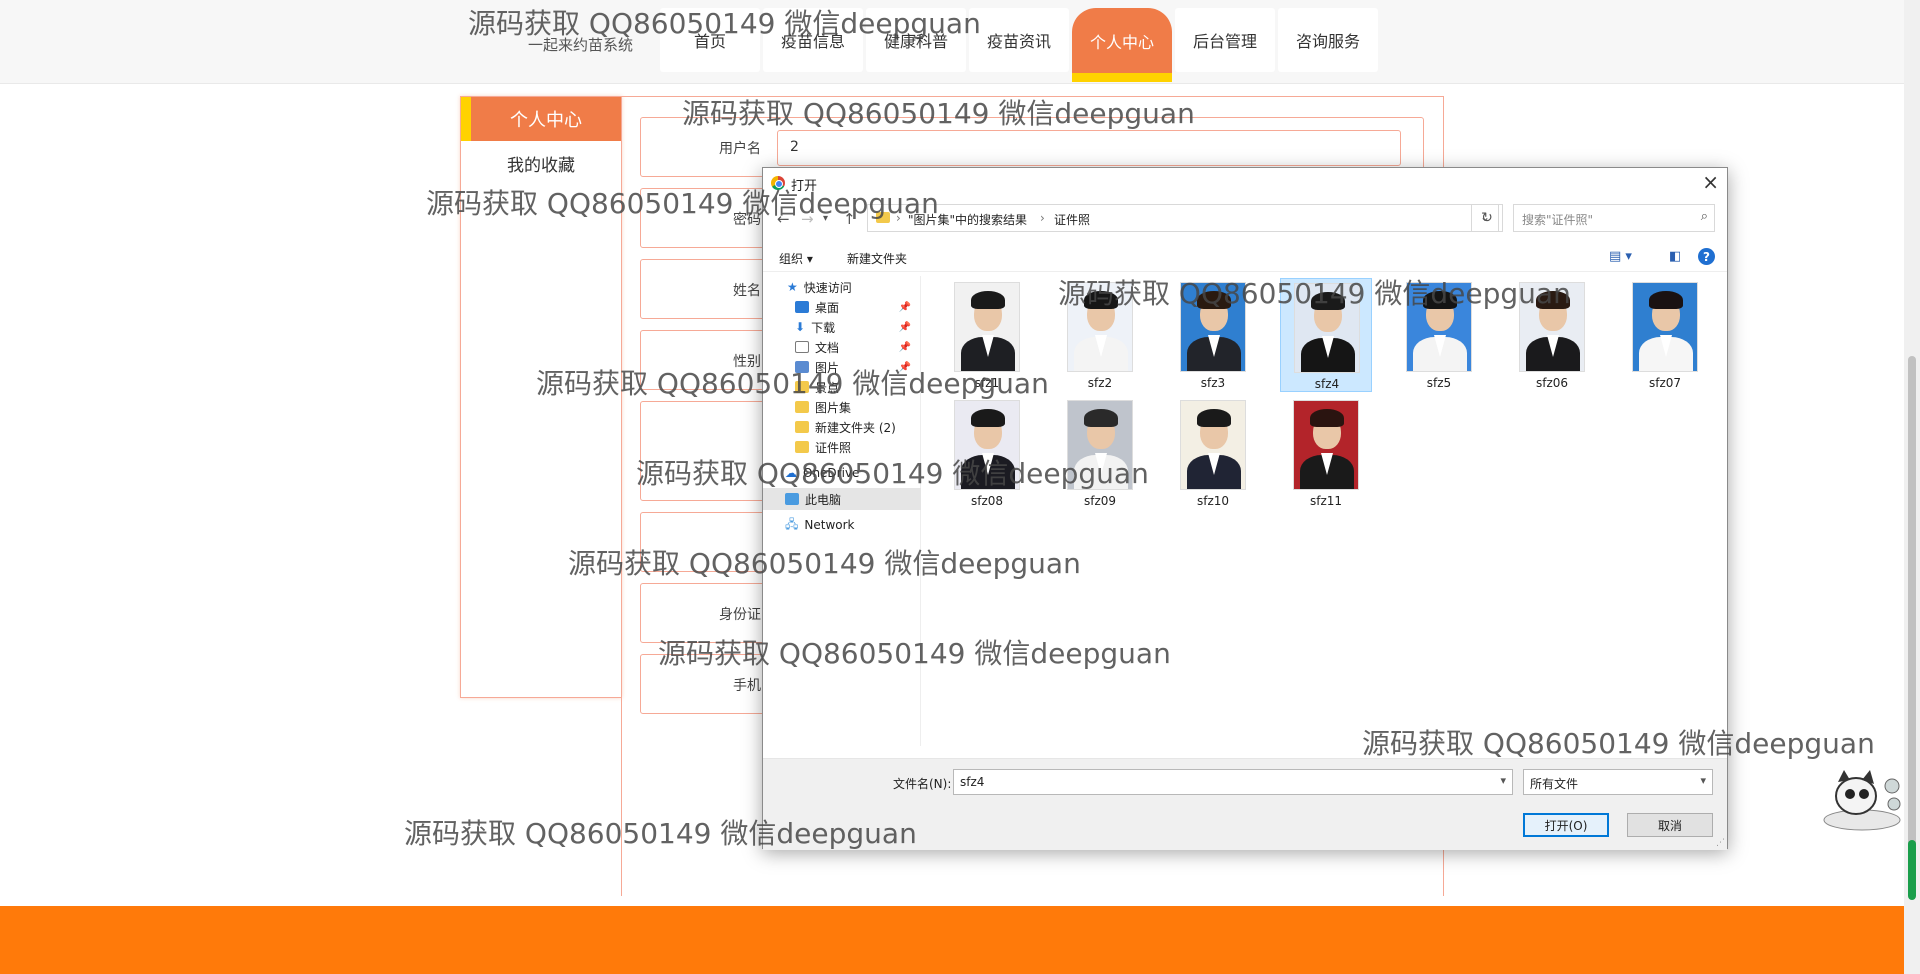 Image resolution: width=1920 pixels, height=974 pixels. What do you see at coordinates (1100, 501) in the screenshot?
I see `file-name: sfz09` at bounding box center [1100, 501].